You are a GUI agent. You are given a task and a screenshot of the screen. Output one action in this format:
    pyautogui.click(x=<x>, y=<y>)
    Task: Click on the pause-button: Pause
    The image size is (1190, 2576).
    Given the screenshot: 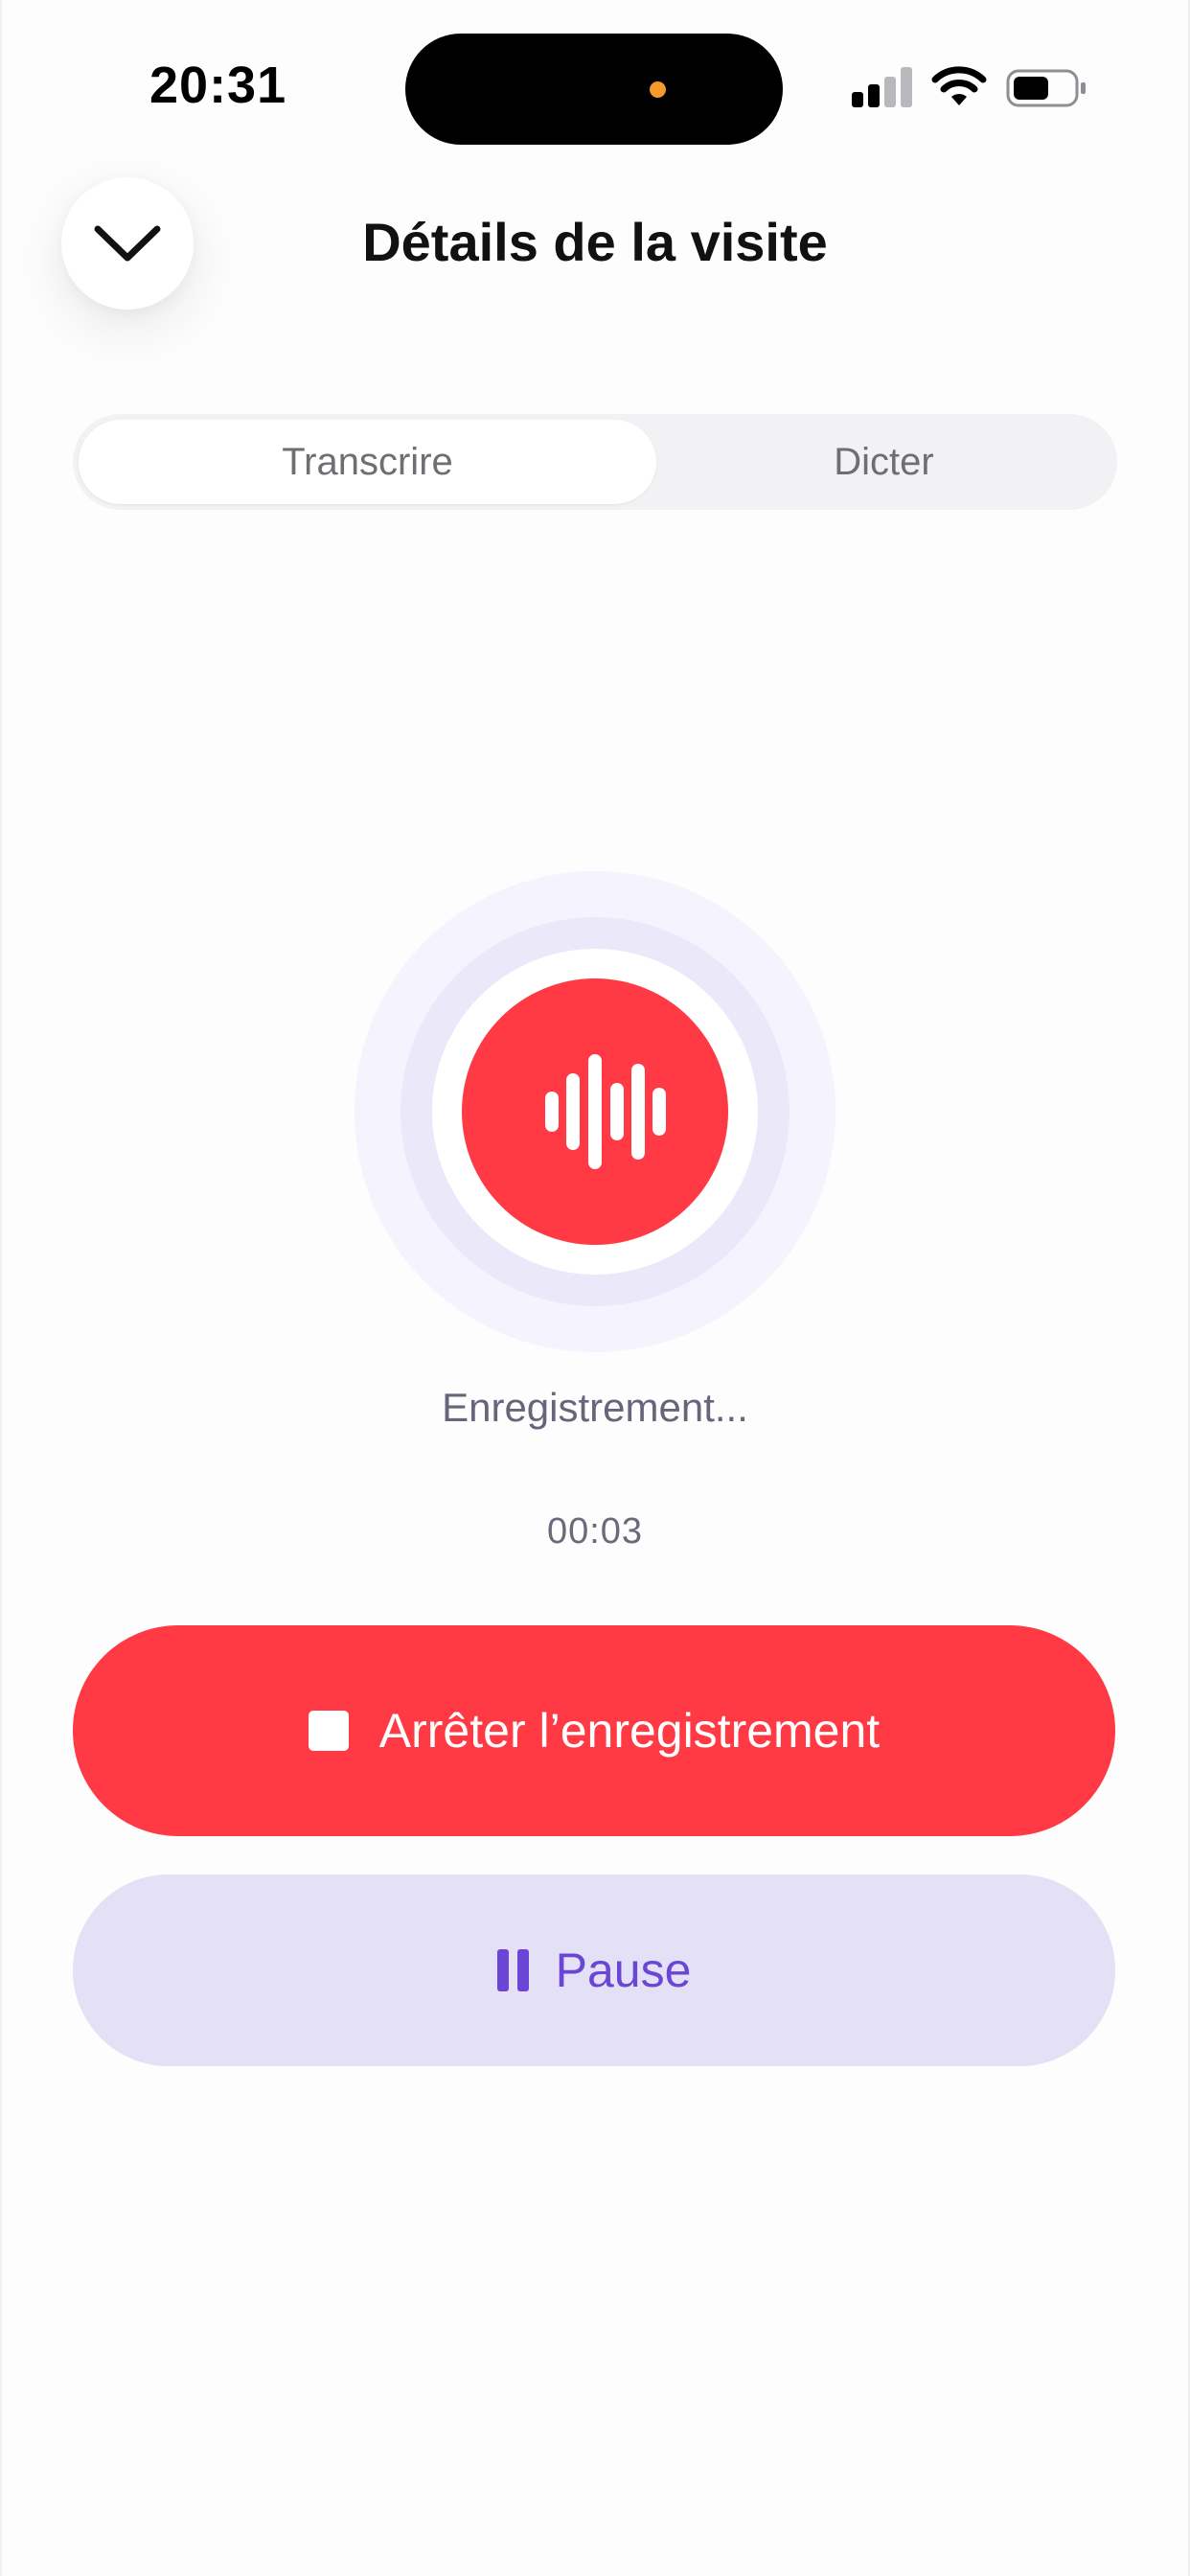 What is the action you would take?
    pyautogui.click(x=594, y=1970)
    